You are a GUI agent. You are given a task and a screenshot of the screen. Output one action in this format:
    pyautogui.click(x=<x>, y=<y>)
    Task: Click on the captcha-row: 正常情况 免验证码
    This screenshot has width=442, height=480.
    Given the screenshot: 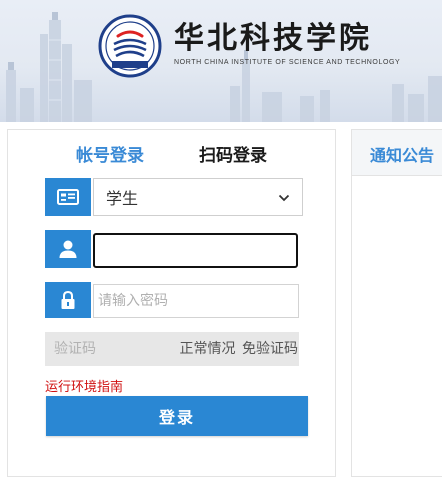 What is the action you would take?
    pyautogui.click(x=172, y=349)
    